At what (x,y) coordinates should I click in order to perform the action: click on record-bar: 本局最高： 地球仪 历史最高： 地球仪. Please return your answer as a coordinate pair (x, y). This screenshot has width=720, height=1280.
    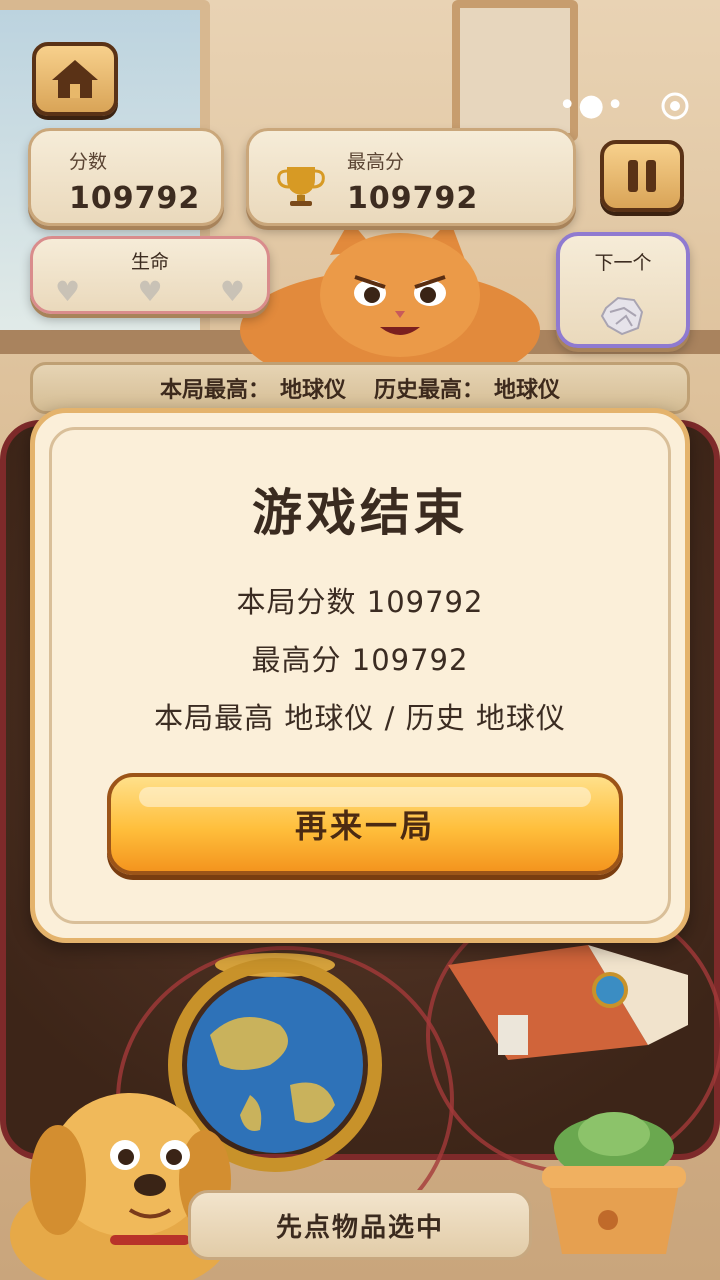
    Looking at the image, I should click on (360, 388).